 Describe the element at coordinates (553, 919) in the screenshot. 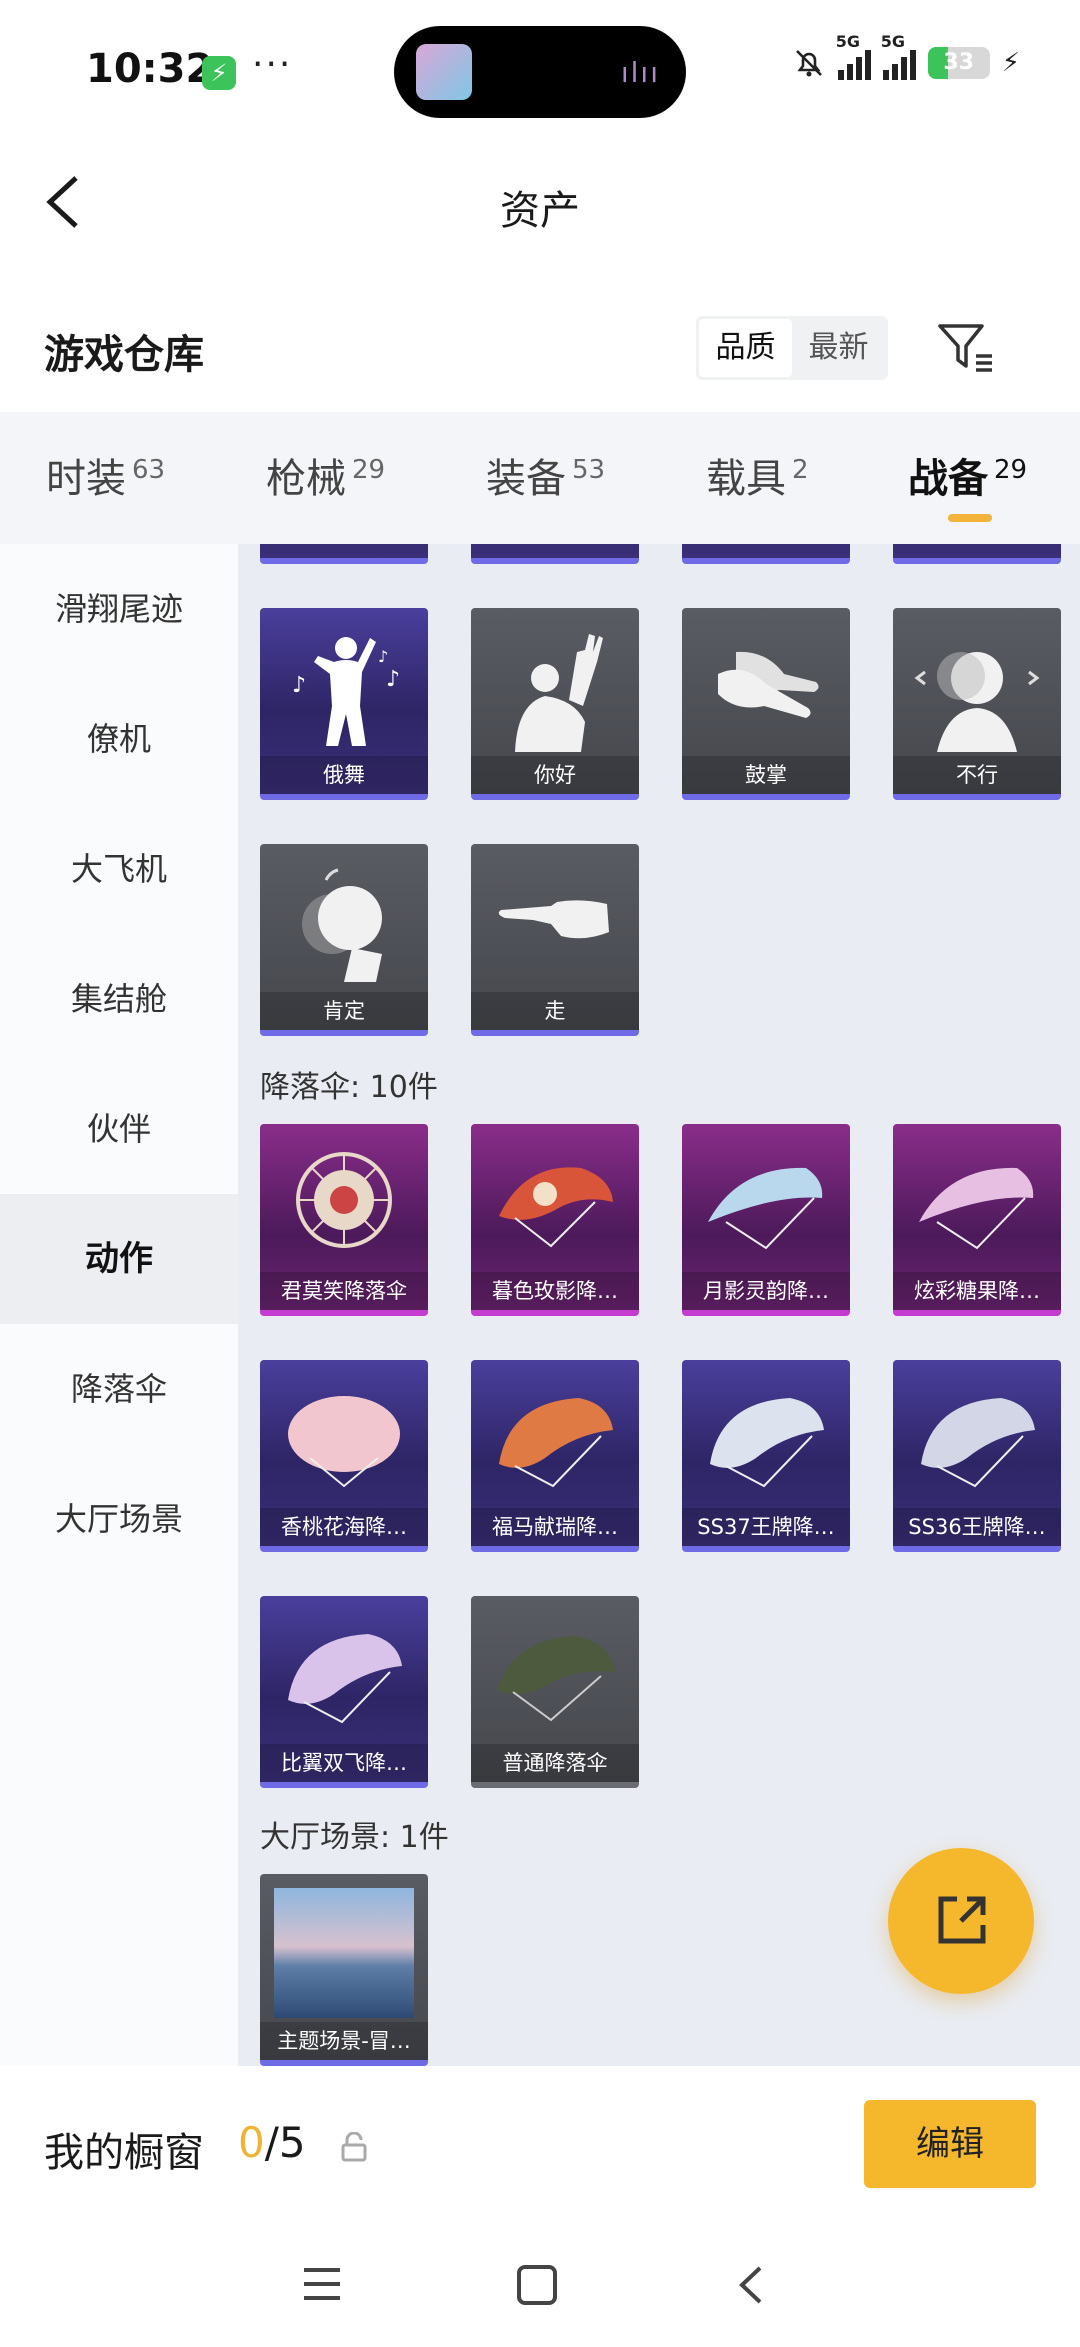

I see `pointing-hand-icon` at that location.